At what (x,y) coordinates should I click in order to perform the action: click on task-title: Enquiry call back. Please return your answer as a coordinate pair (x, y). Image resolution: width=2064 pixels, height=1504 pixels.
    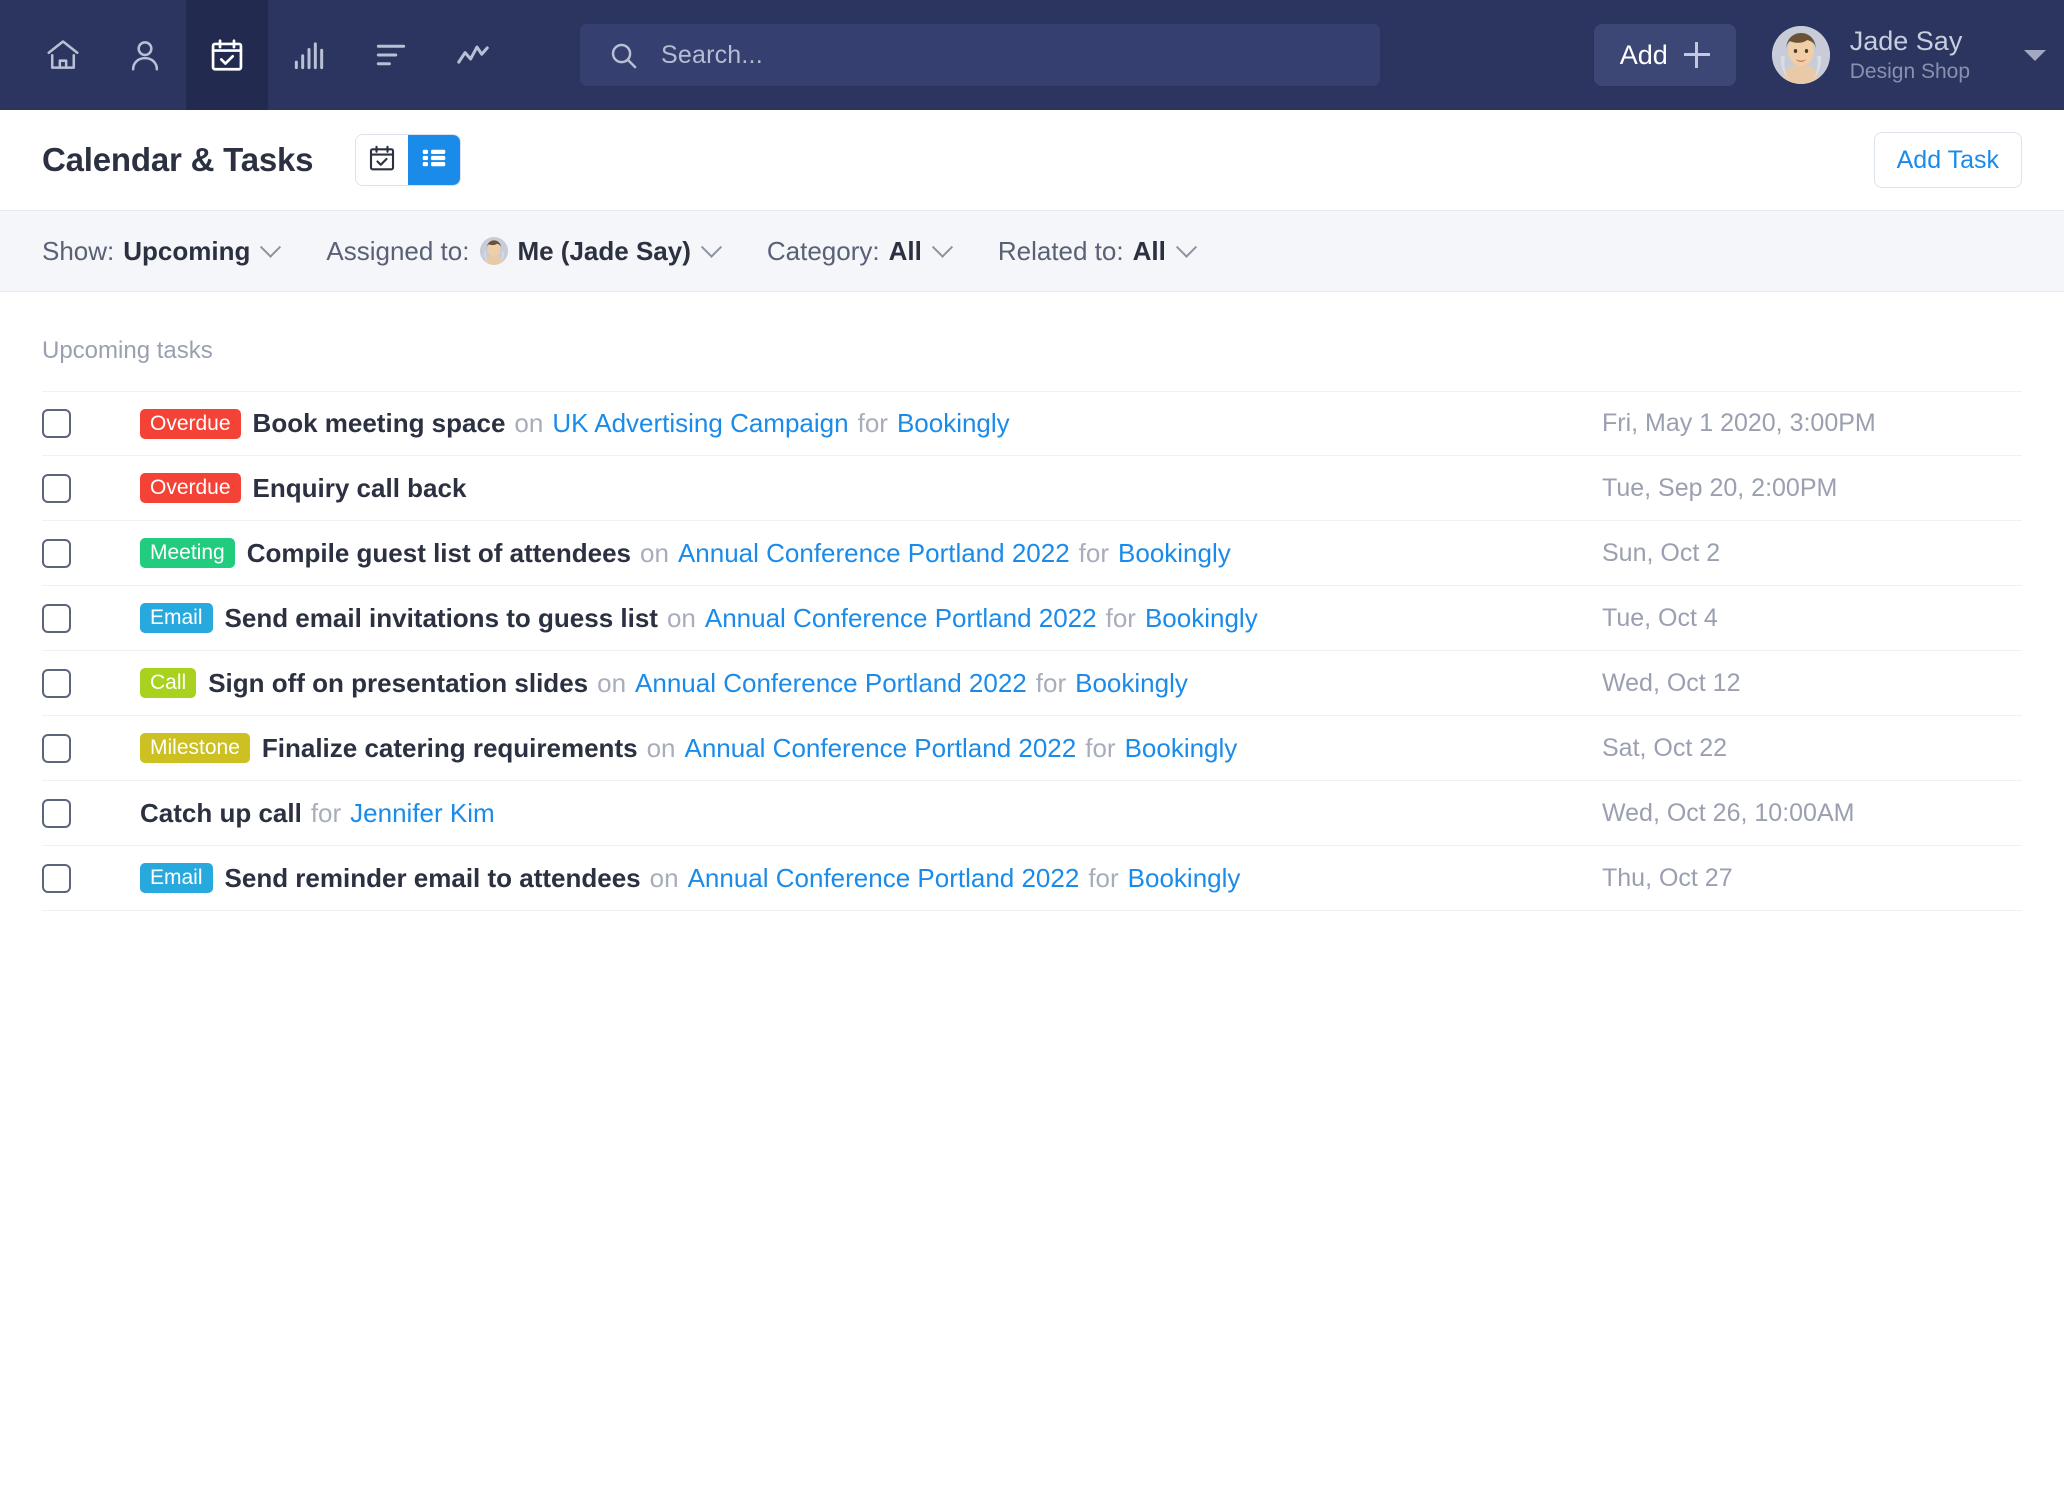
    Looking at the image, I should click on (360, 488).